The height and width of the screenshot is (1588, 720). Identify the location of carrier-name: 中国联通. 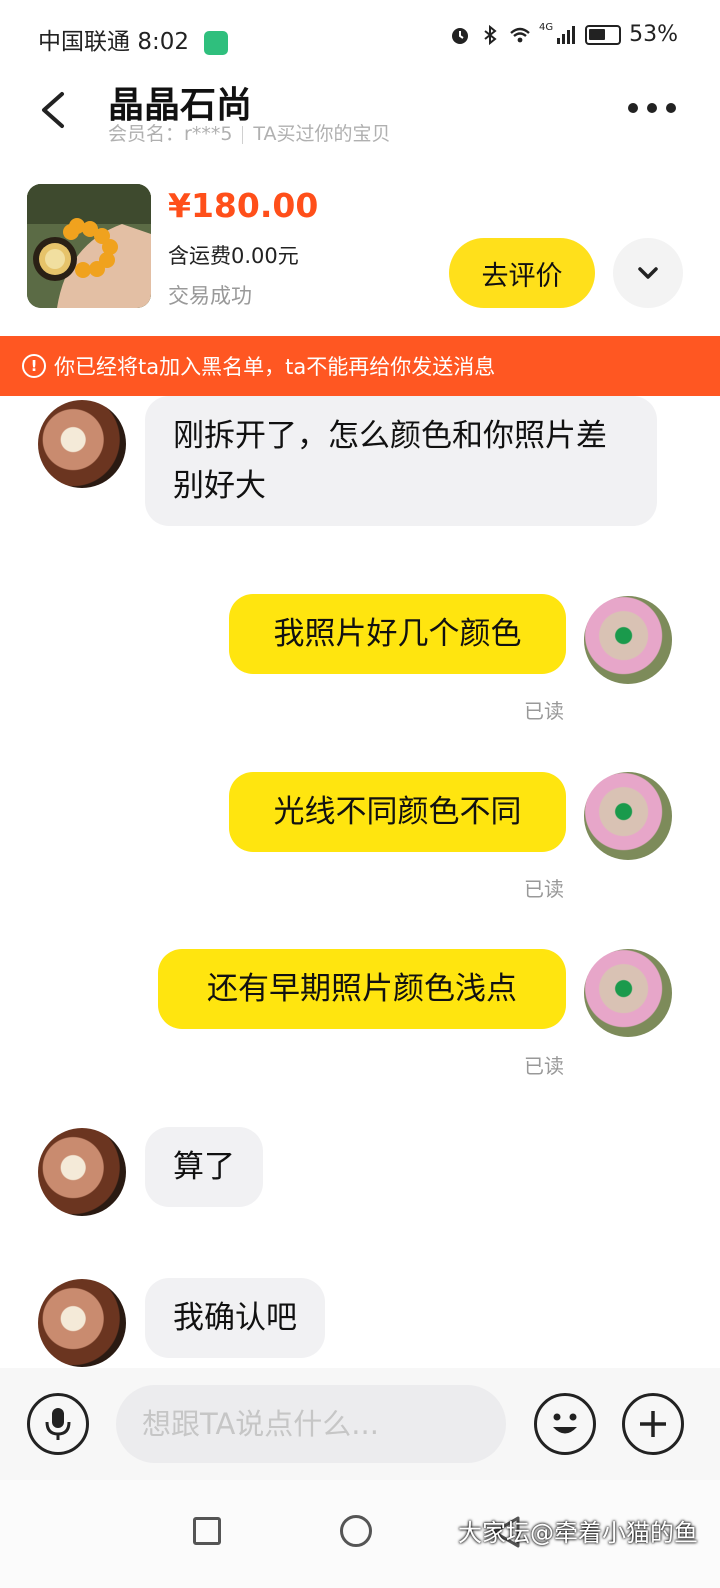
(84, 42).